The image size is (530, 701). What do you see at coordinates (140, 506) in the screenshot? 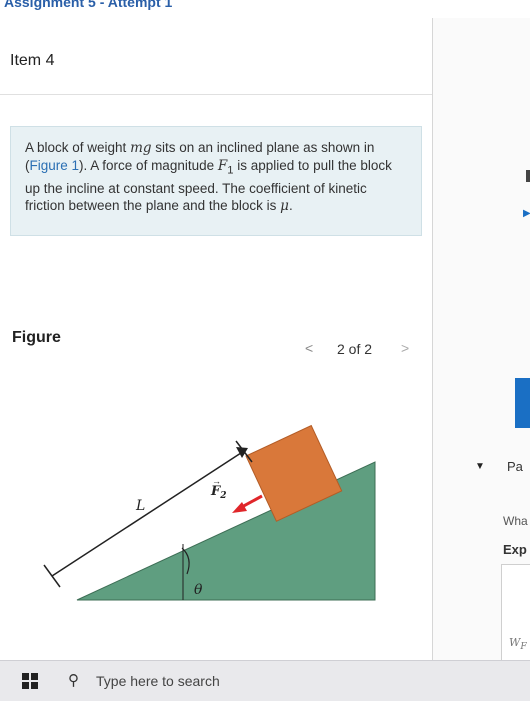
I see `label-L: L` at bounding box center [140, 506].